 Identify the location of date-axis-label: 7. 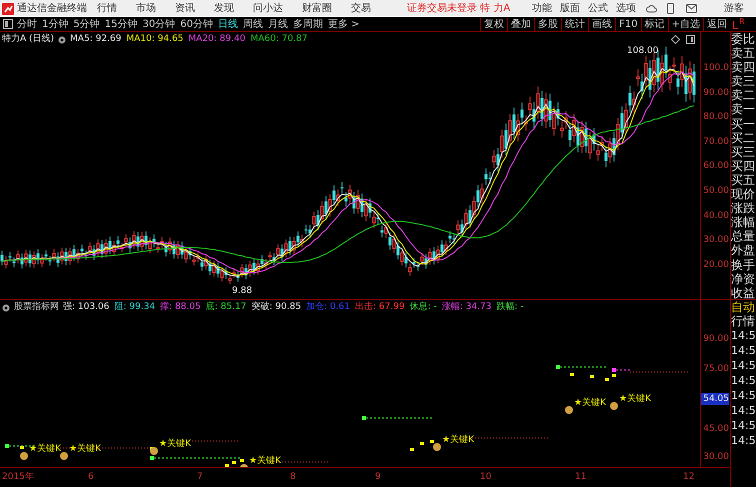
(200, 477).